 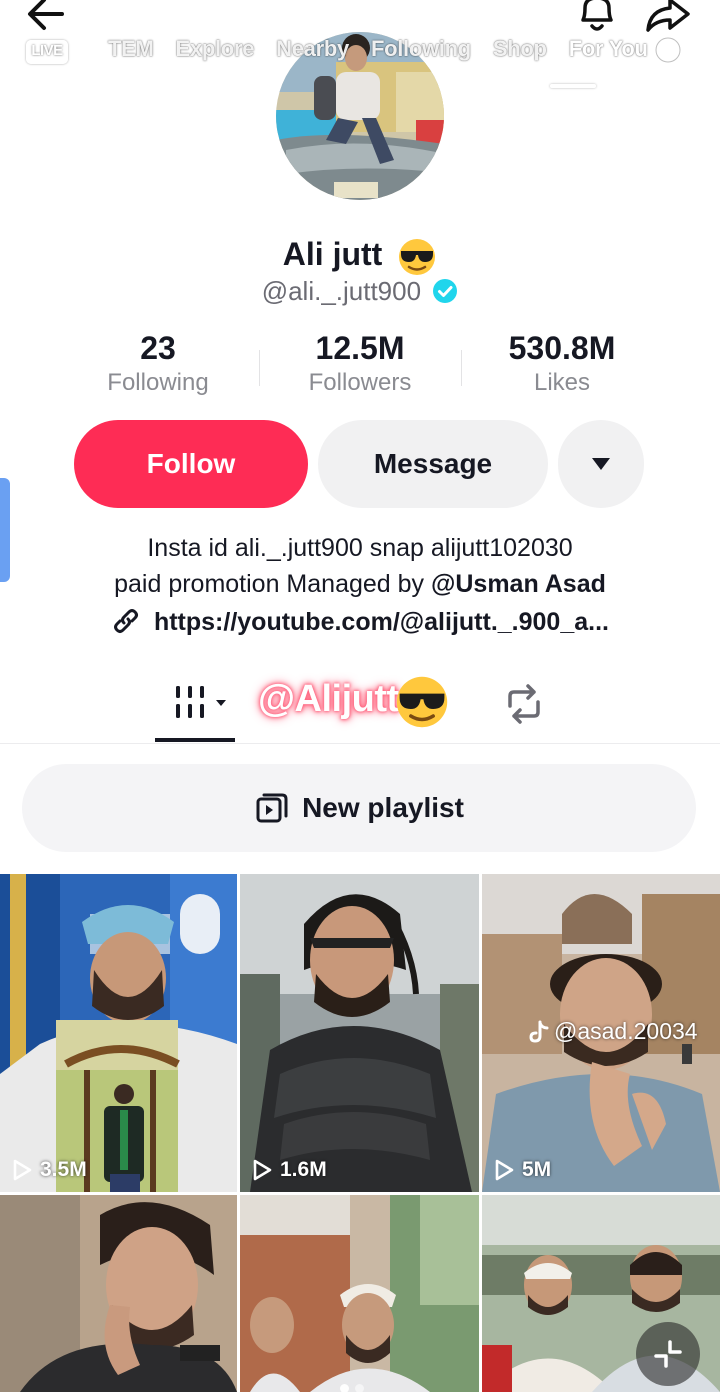 I want to click on profile-name: Ali jutt, so click(x=360, y=256).